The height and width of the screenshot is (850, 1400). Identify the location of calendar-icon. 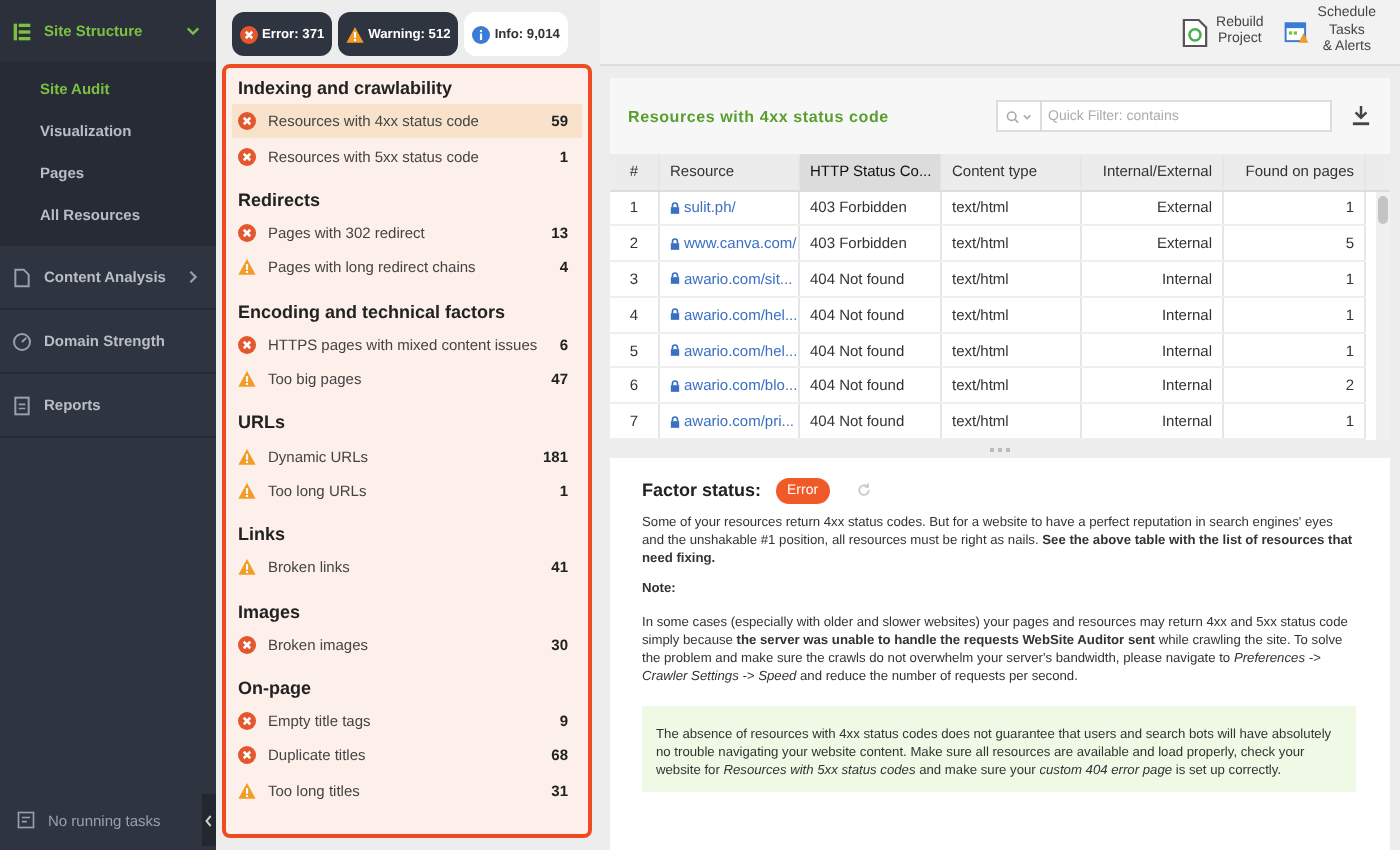
(1296, 32).